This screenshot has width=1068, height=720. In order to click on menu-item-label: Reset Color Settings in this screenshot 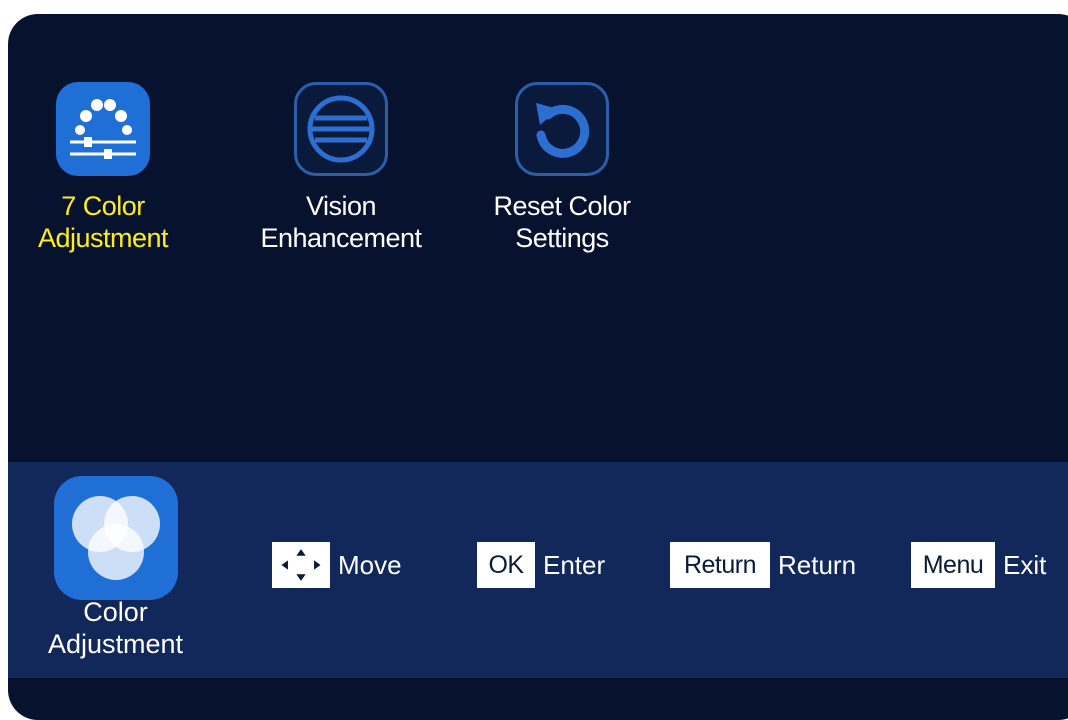, I will do `click(562, 222)`.